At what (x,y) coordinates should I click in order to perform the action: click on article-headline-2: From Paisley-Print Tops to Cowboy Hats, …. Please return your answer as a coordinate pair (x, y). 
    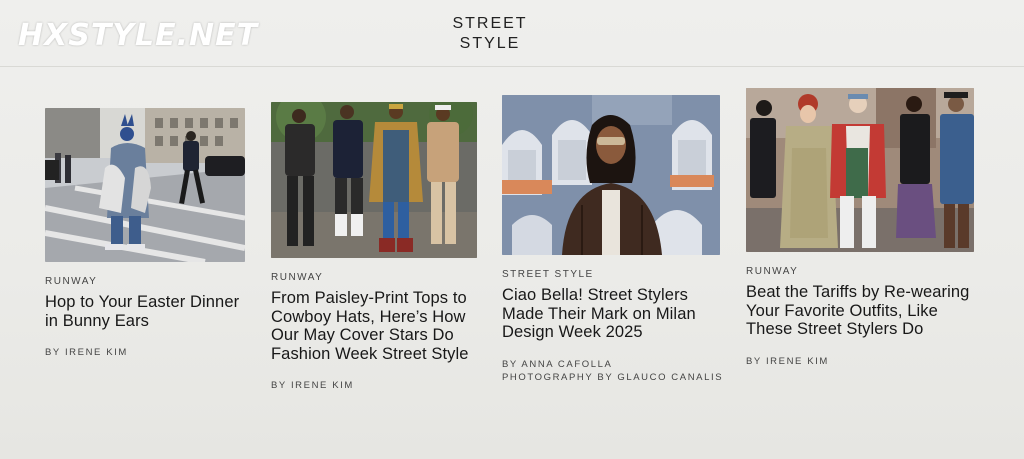
    Looking at the image, I should click on (376, 326).